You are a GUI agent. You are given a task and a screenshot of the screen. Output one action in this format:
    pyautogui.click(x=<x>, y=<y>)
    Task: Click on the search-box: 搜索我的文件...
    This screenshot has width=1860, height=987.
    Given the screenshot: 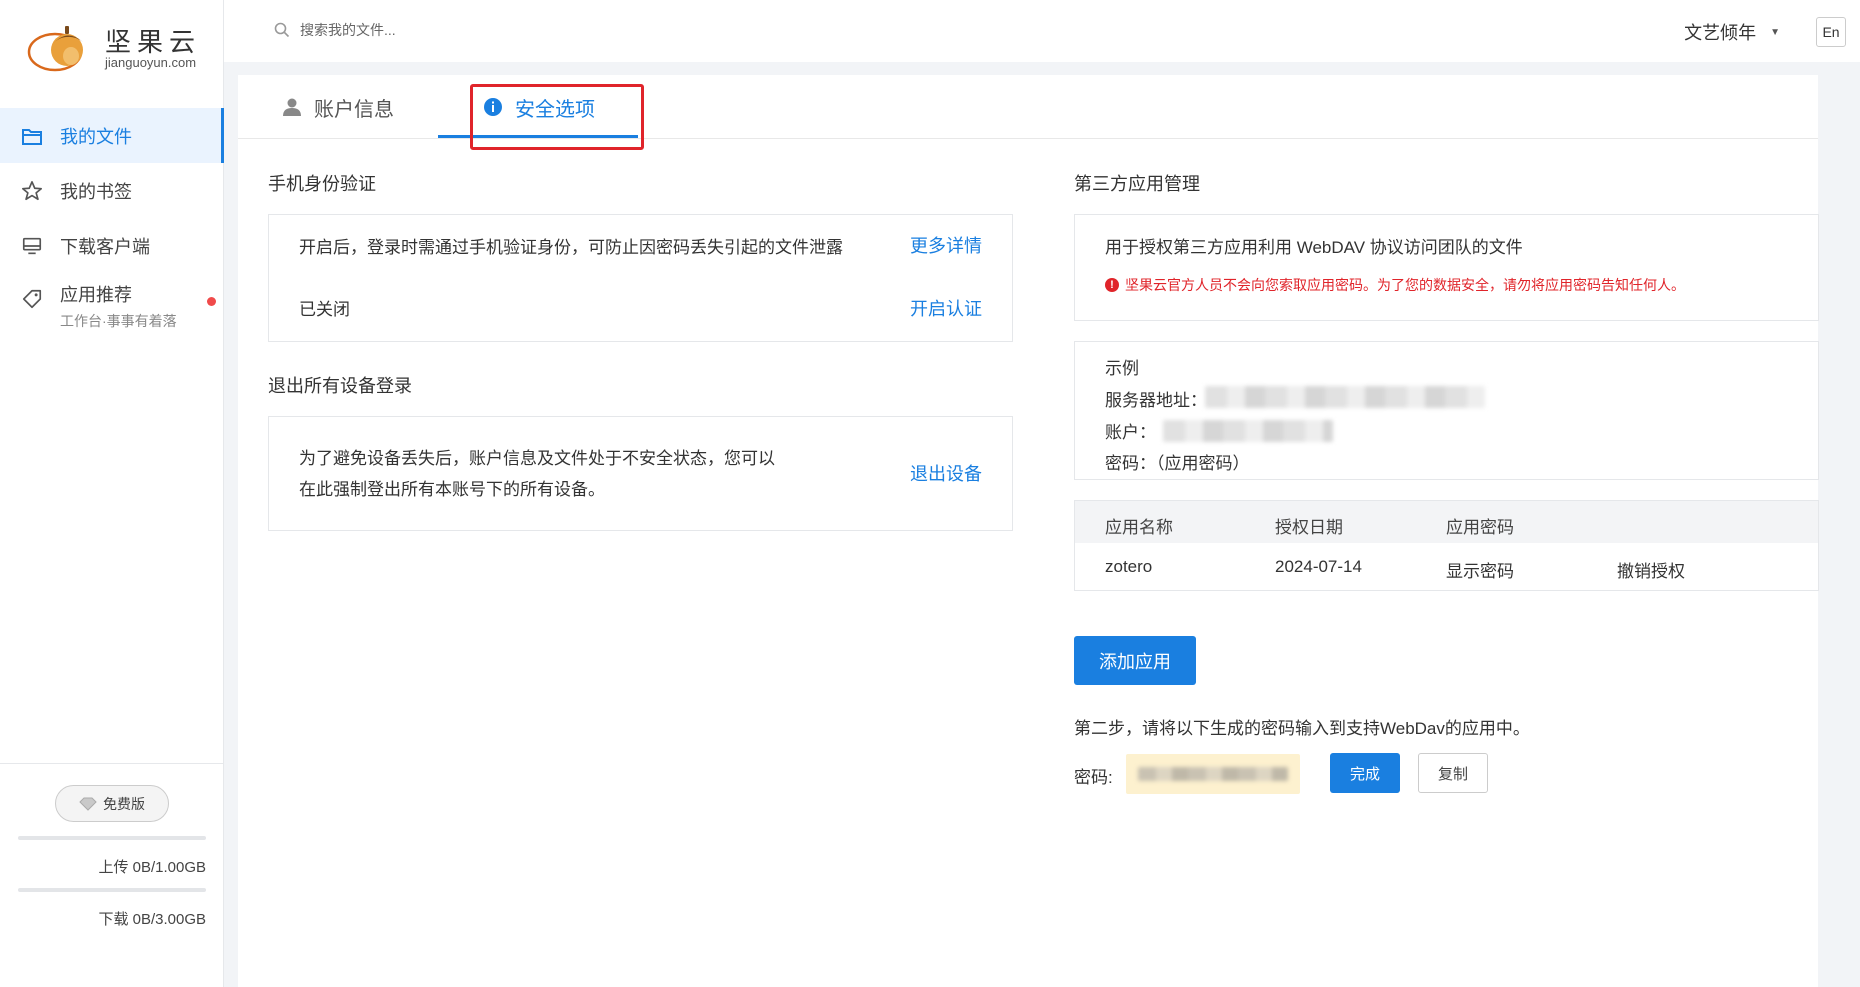 What is the action you would take?
    pyautogui.click(x=335, y=30)
    